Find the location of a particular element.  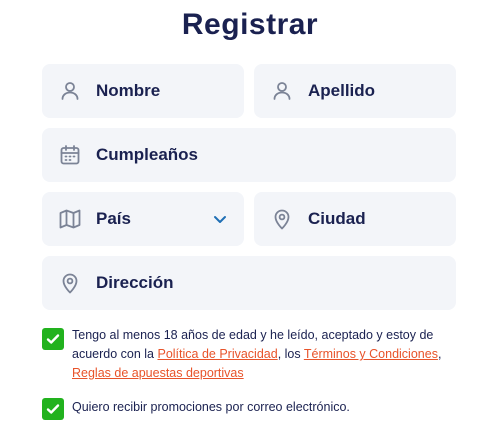

first-name-label: Nombre is located at coordinates (128, 90).